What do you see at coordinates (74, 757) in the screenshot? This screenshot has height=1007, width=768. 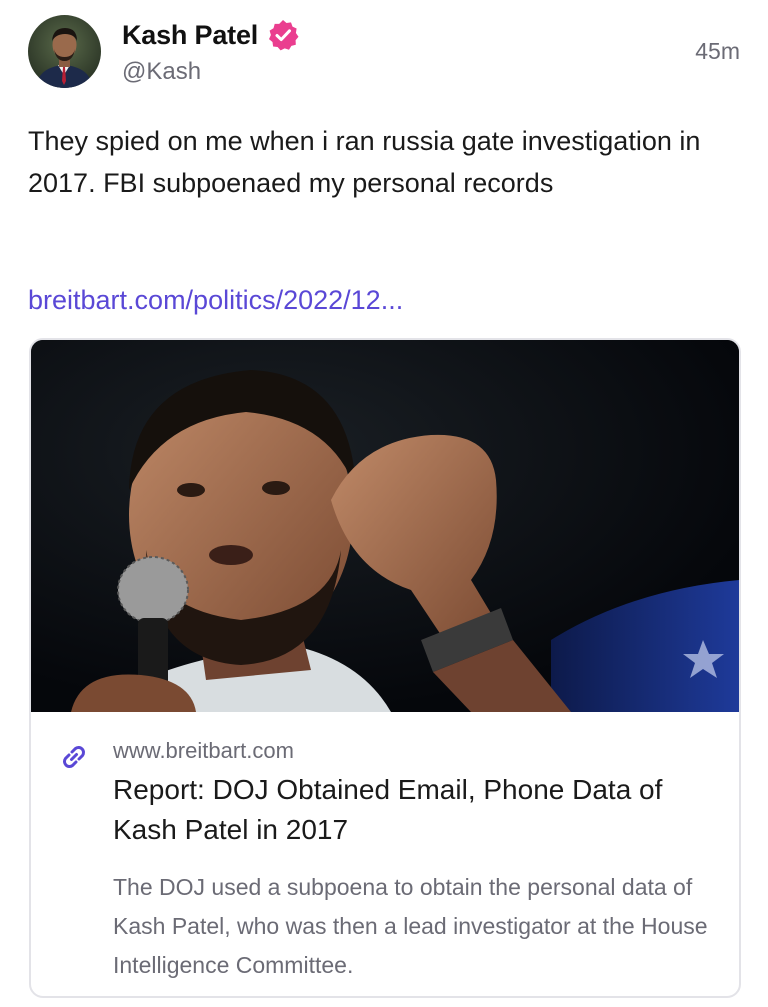 I see `link-icon` at bounding box center [74, 757].